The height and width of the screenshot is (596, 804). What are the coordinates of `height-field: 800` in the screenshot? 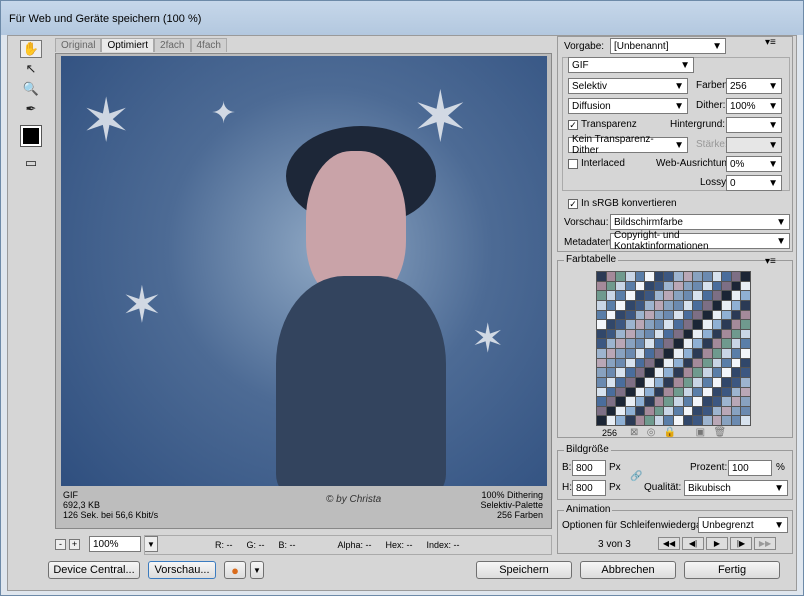 It's located at (589, 488).